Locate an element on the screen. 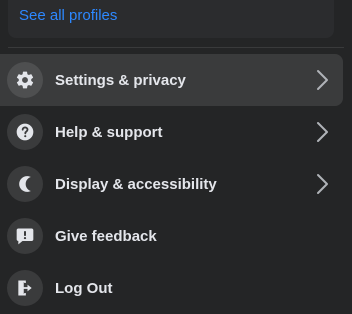 The width and height of the screenshot is (352, 314). question-icon-container is located at coordinates (25, 132).